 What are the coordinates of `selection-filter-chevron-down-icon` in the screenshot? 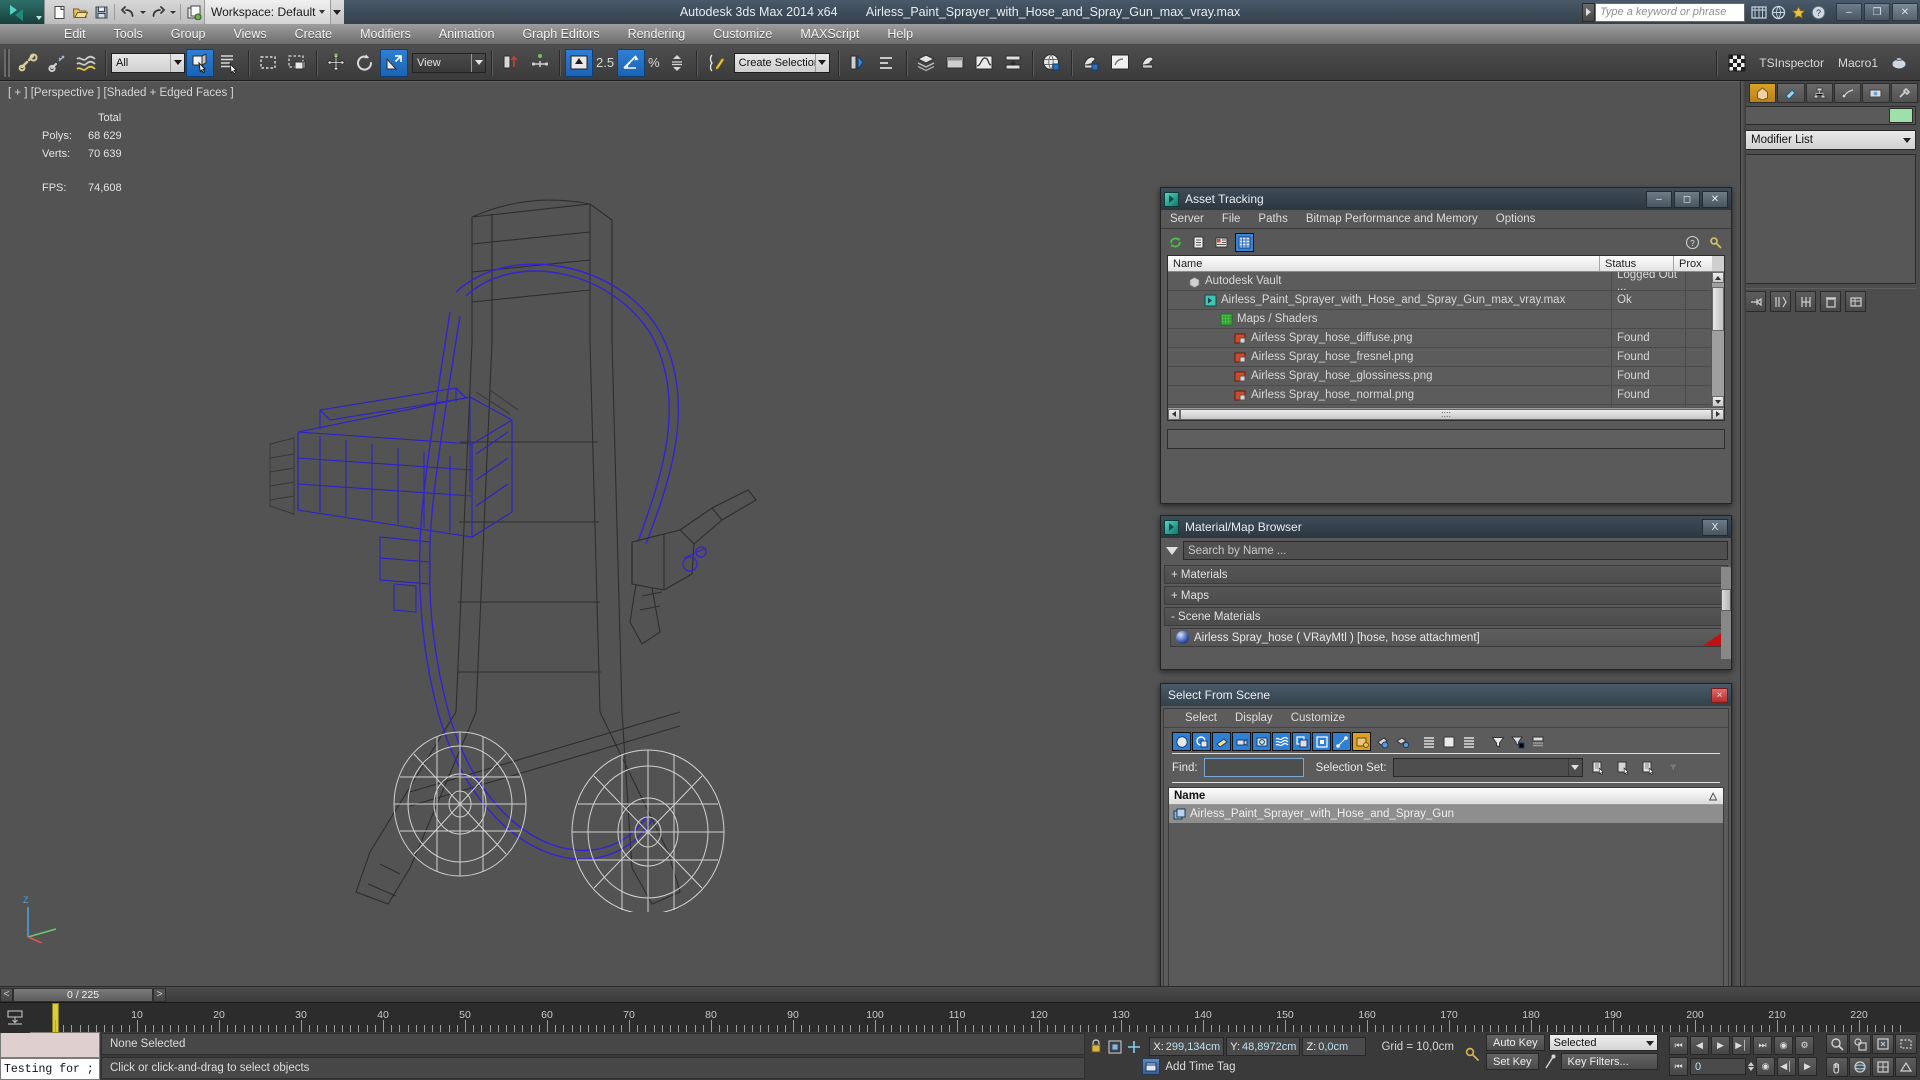 It's located at (177, 62).